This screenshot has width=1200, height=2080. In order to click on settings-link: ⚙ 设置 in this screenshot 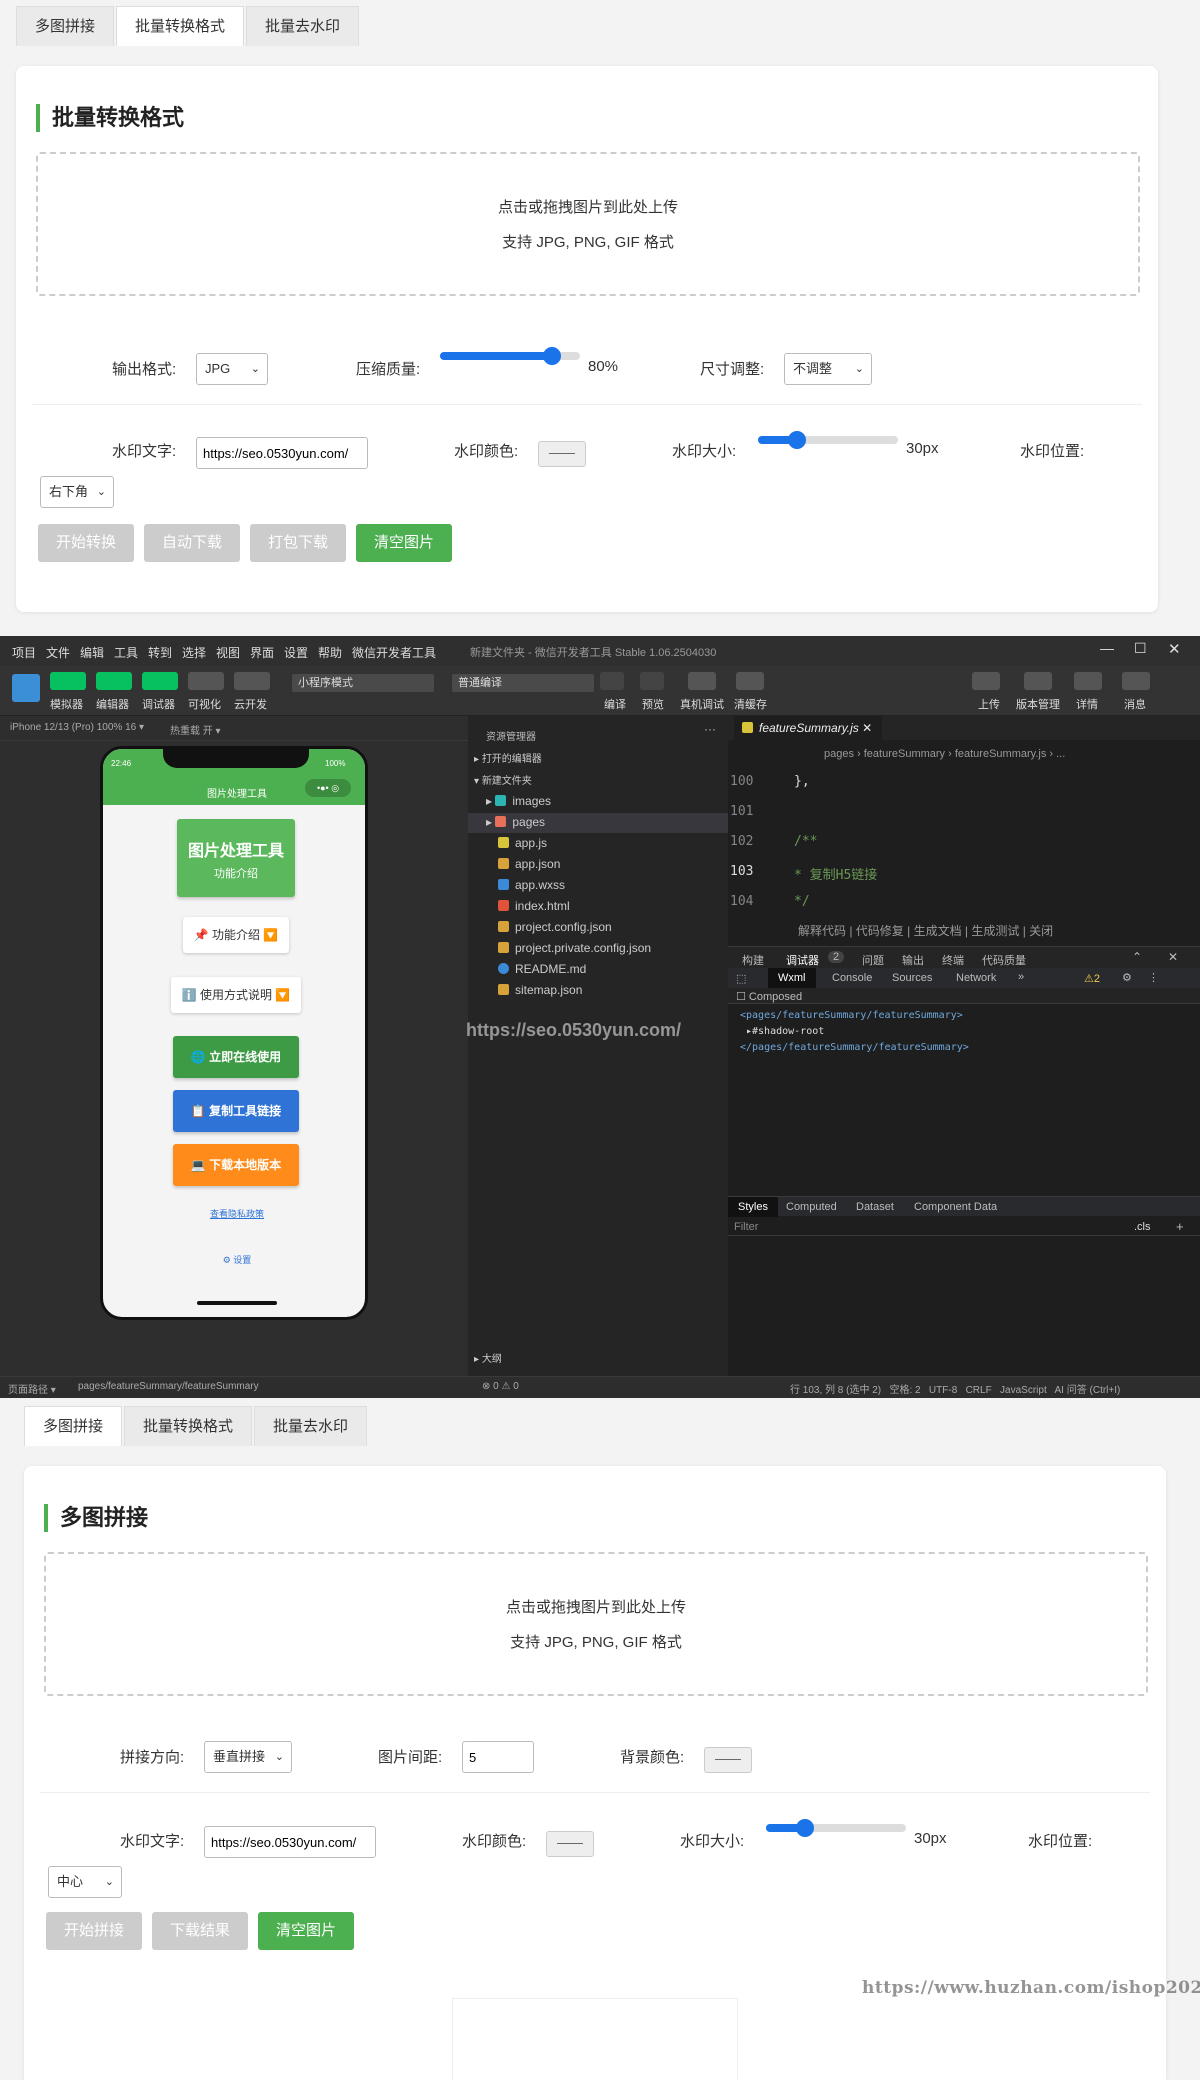, I will do `click(234, 1259)`.